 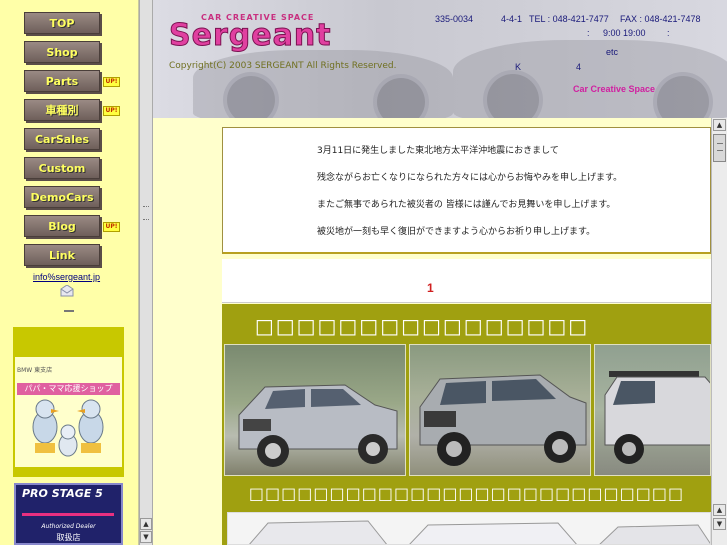 I want to click on nav-label: TOP, so click(x=62, y=23).